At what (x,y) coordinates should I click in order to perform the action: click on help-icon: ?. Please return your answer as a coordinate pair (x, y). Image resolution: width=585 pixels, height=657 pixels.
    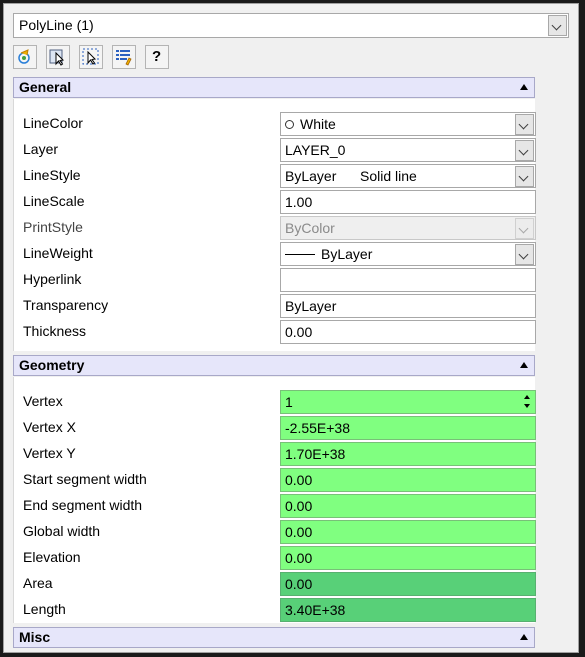
    Looking at the image, I should click on (157, 56).